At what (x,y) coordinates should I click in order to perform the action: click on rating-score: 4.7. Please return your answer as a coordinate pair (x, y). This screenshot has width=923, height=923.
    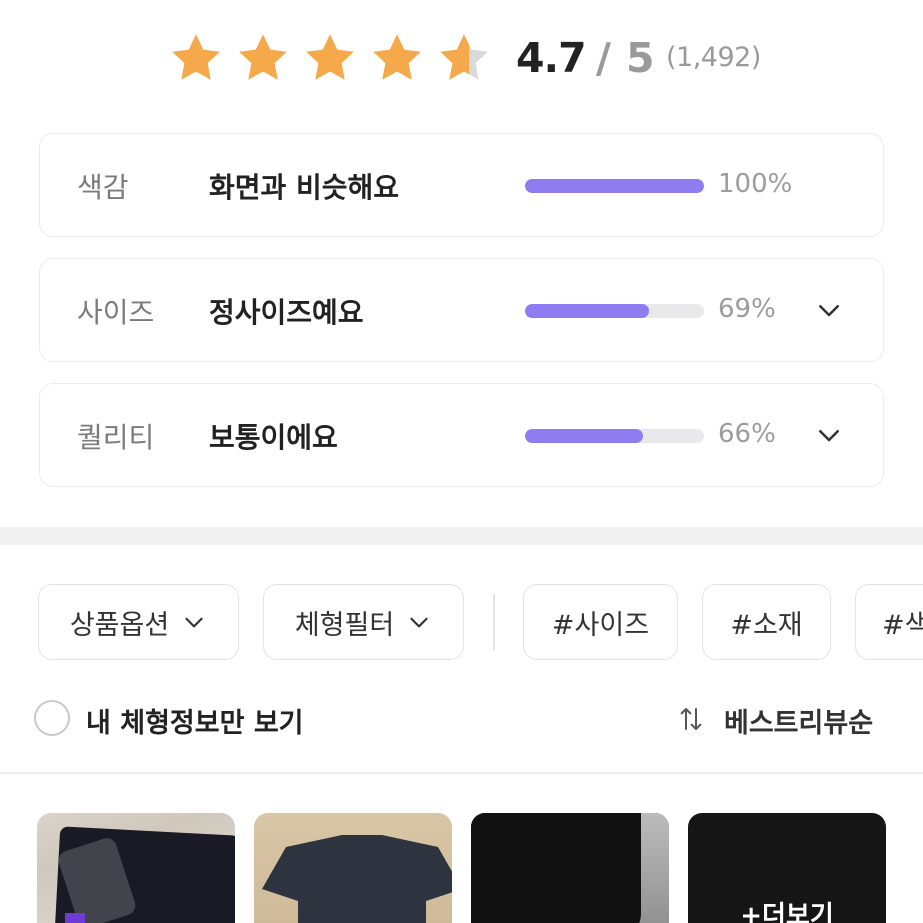
    Looking at the image, I should click on (551, 58).